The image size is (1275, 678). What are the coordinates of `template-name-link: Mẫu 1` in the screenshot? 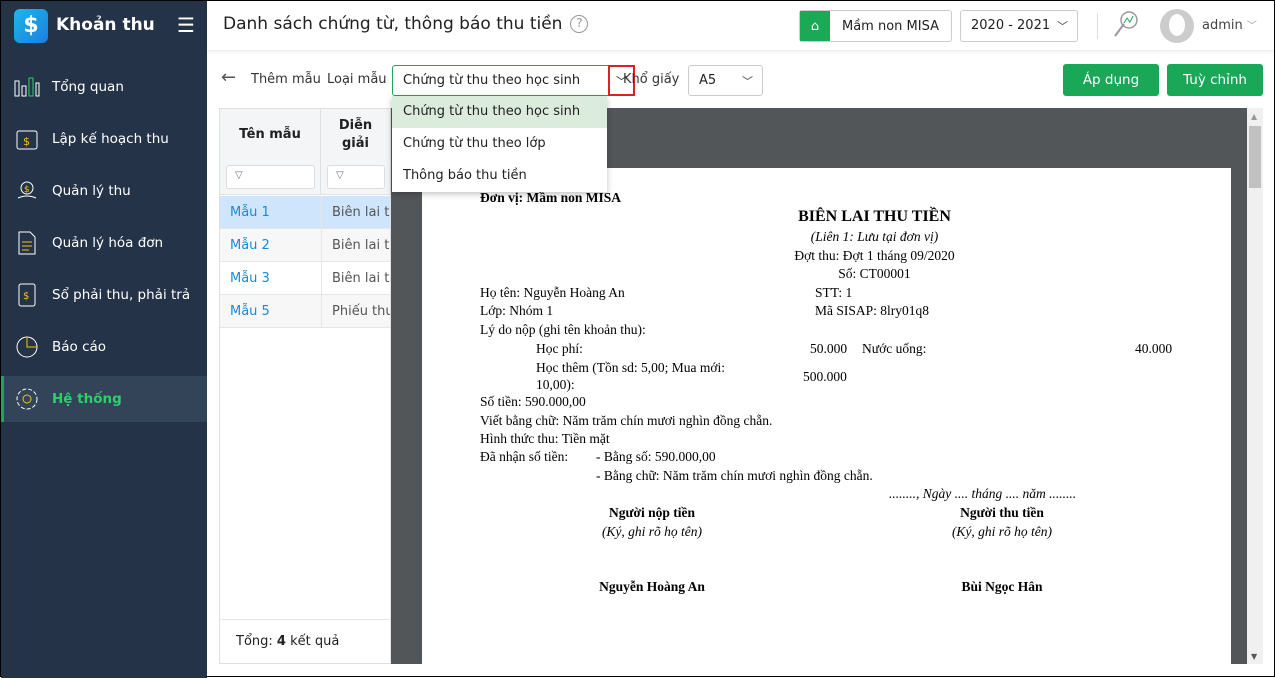 It's located at (250, 212).